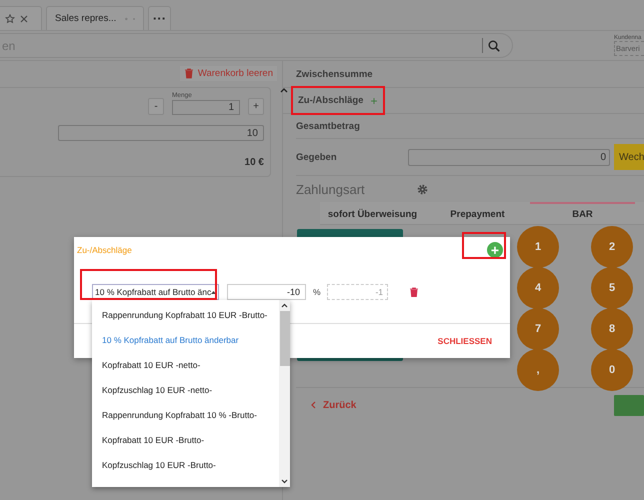 This screenshot has width=644, height=500. Describe the element at coordinates (185, 365) in the screenshot. I see `dropdown-option: Kopfrabatt 10 EUR -netto-` at that location.